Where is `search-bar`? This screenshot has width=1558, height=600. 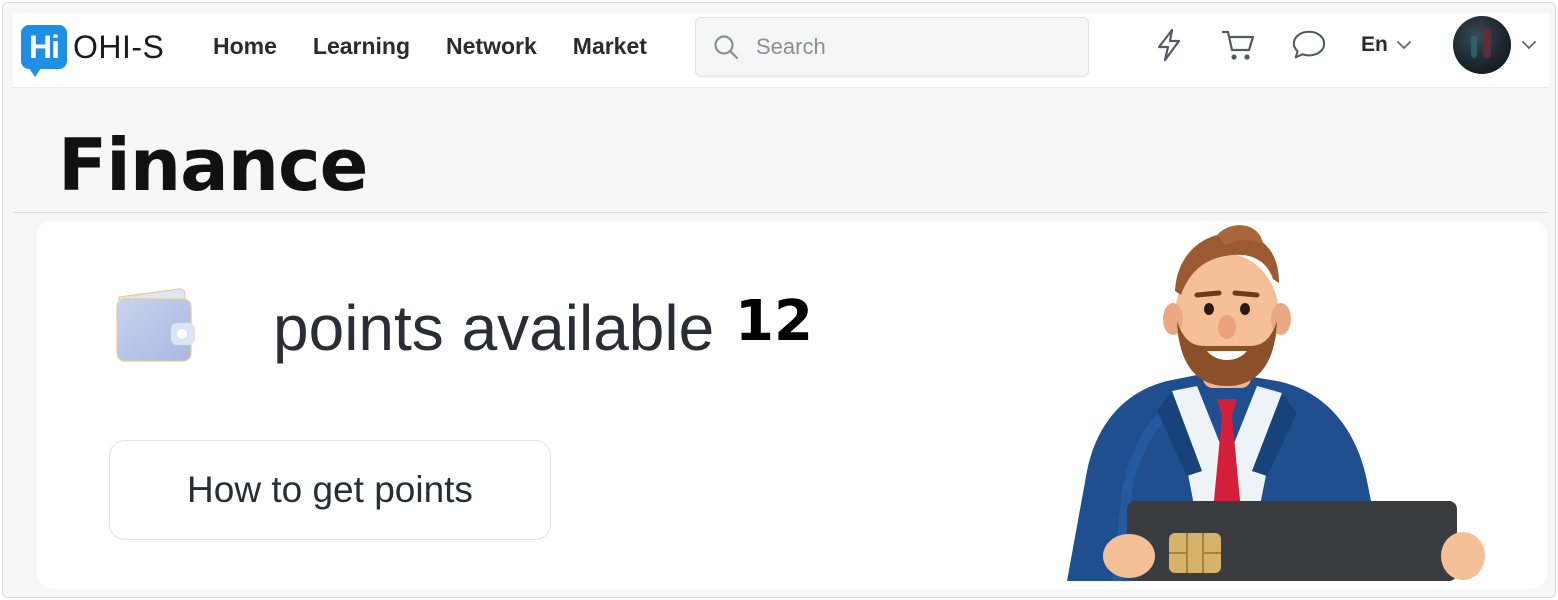
search-bar is located at coordinates (892, 47).